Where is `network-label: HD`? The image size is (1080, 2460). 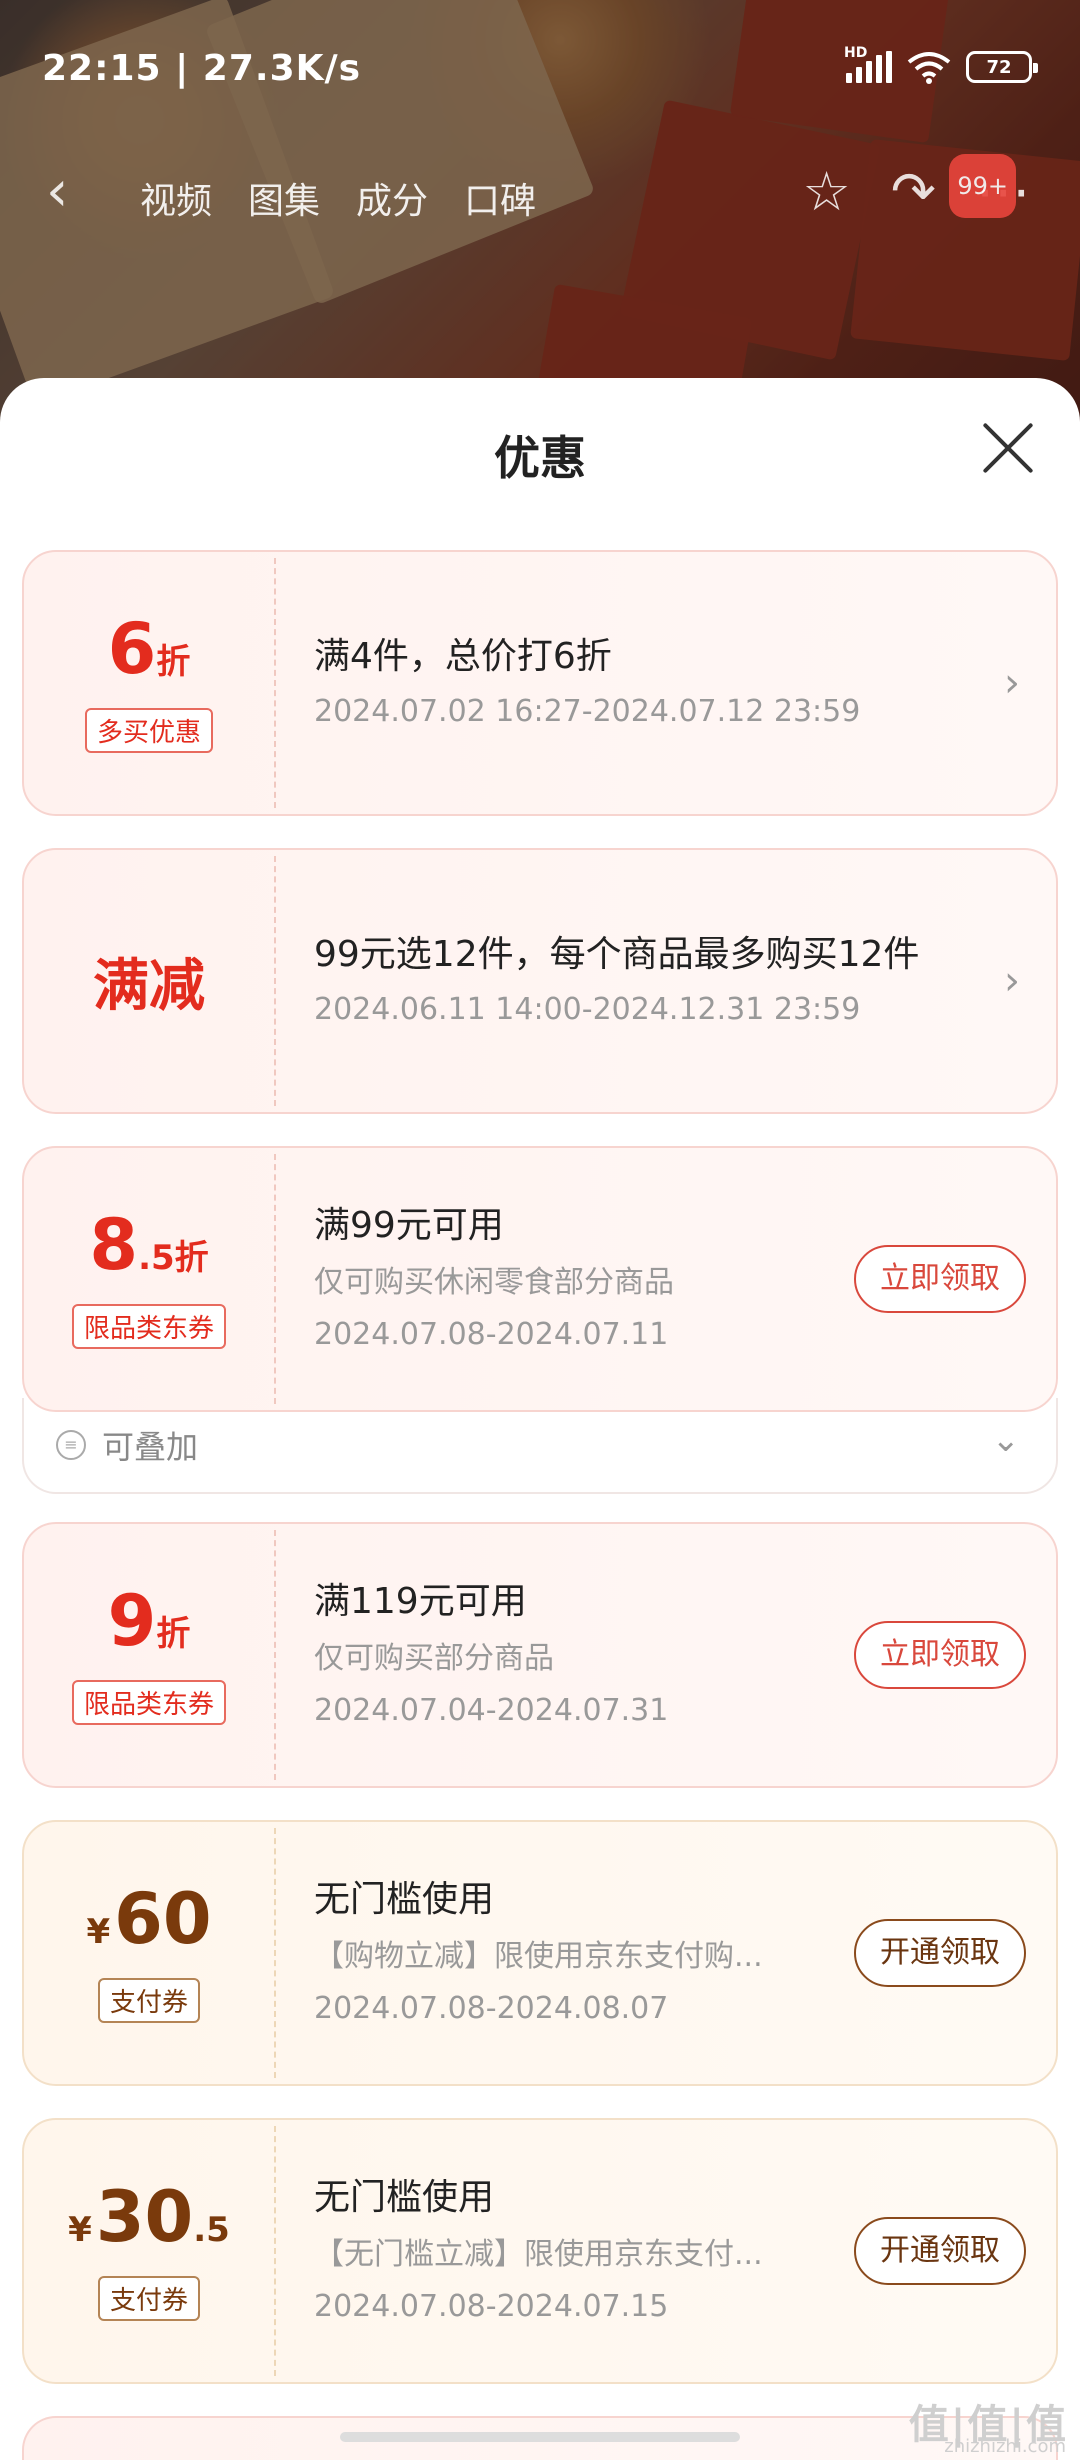
network-label: HD is located at coordinates (856, 53).